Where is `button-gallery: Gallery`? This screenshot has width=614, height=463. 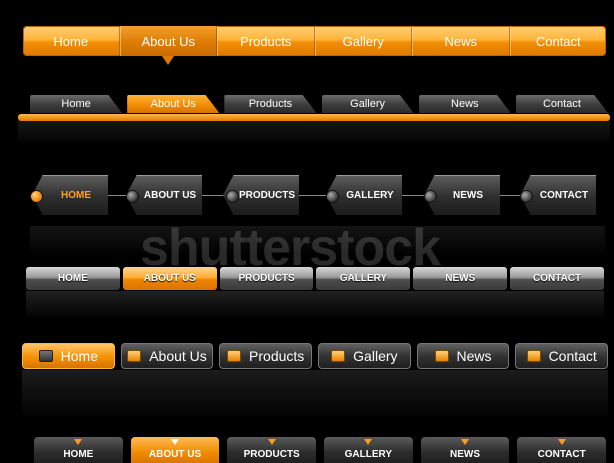 button-gallery: Gallery is located at coordinates (364, 356).